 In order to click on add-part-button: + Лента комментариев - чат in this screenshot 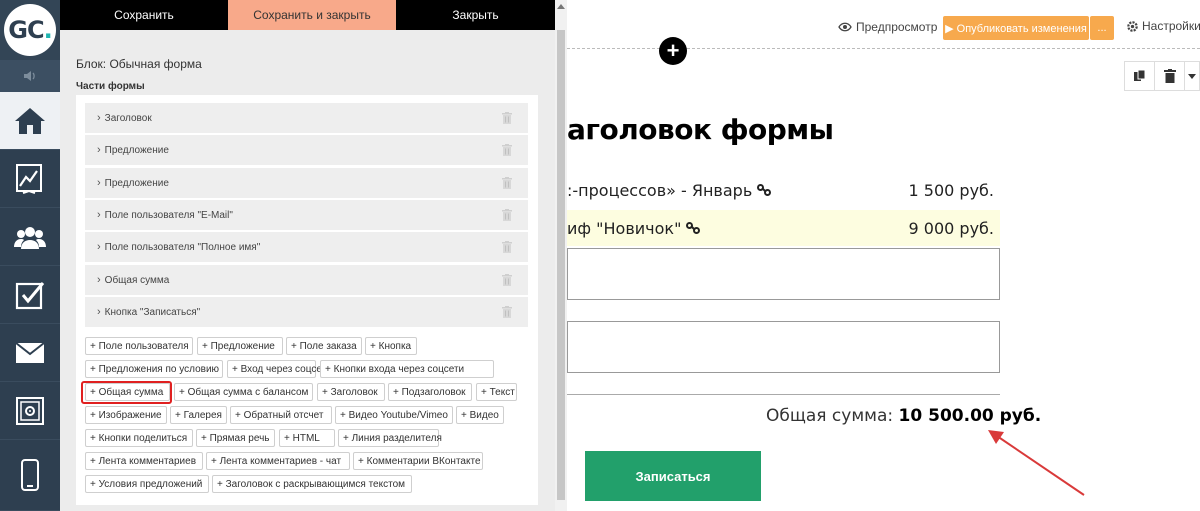, I will do `click(278, 461)`.